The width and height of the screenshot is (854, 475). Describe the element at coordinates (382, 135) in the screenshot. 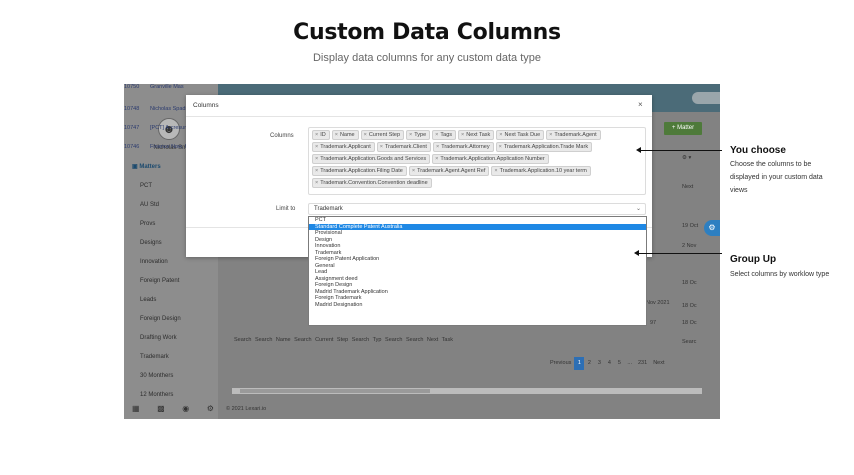

I see `column-tag: × Current Step` at that location.